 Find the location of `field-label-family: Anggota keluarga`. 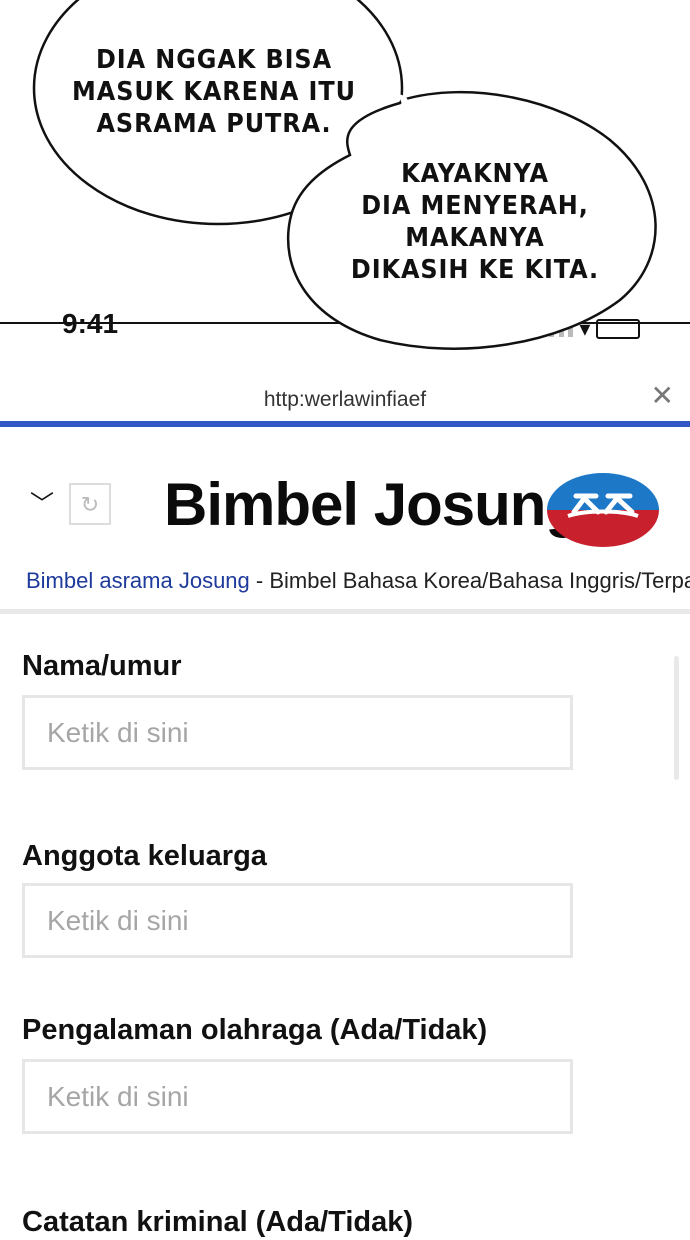

field-label-family: Anggota keluarga is located at coordinates (144, 856).